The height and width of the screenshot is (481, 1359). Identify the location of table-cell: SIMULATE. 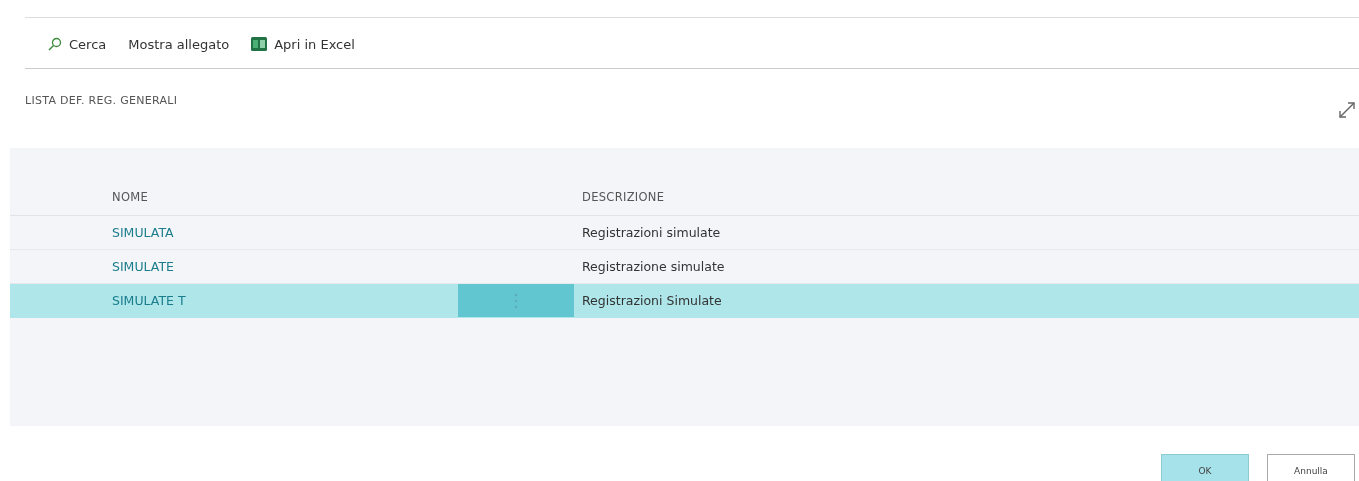
(234, 266).